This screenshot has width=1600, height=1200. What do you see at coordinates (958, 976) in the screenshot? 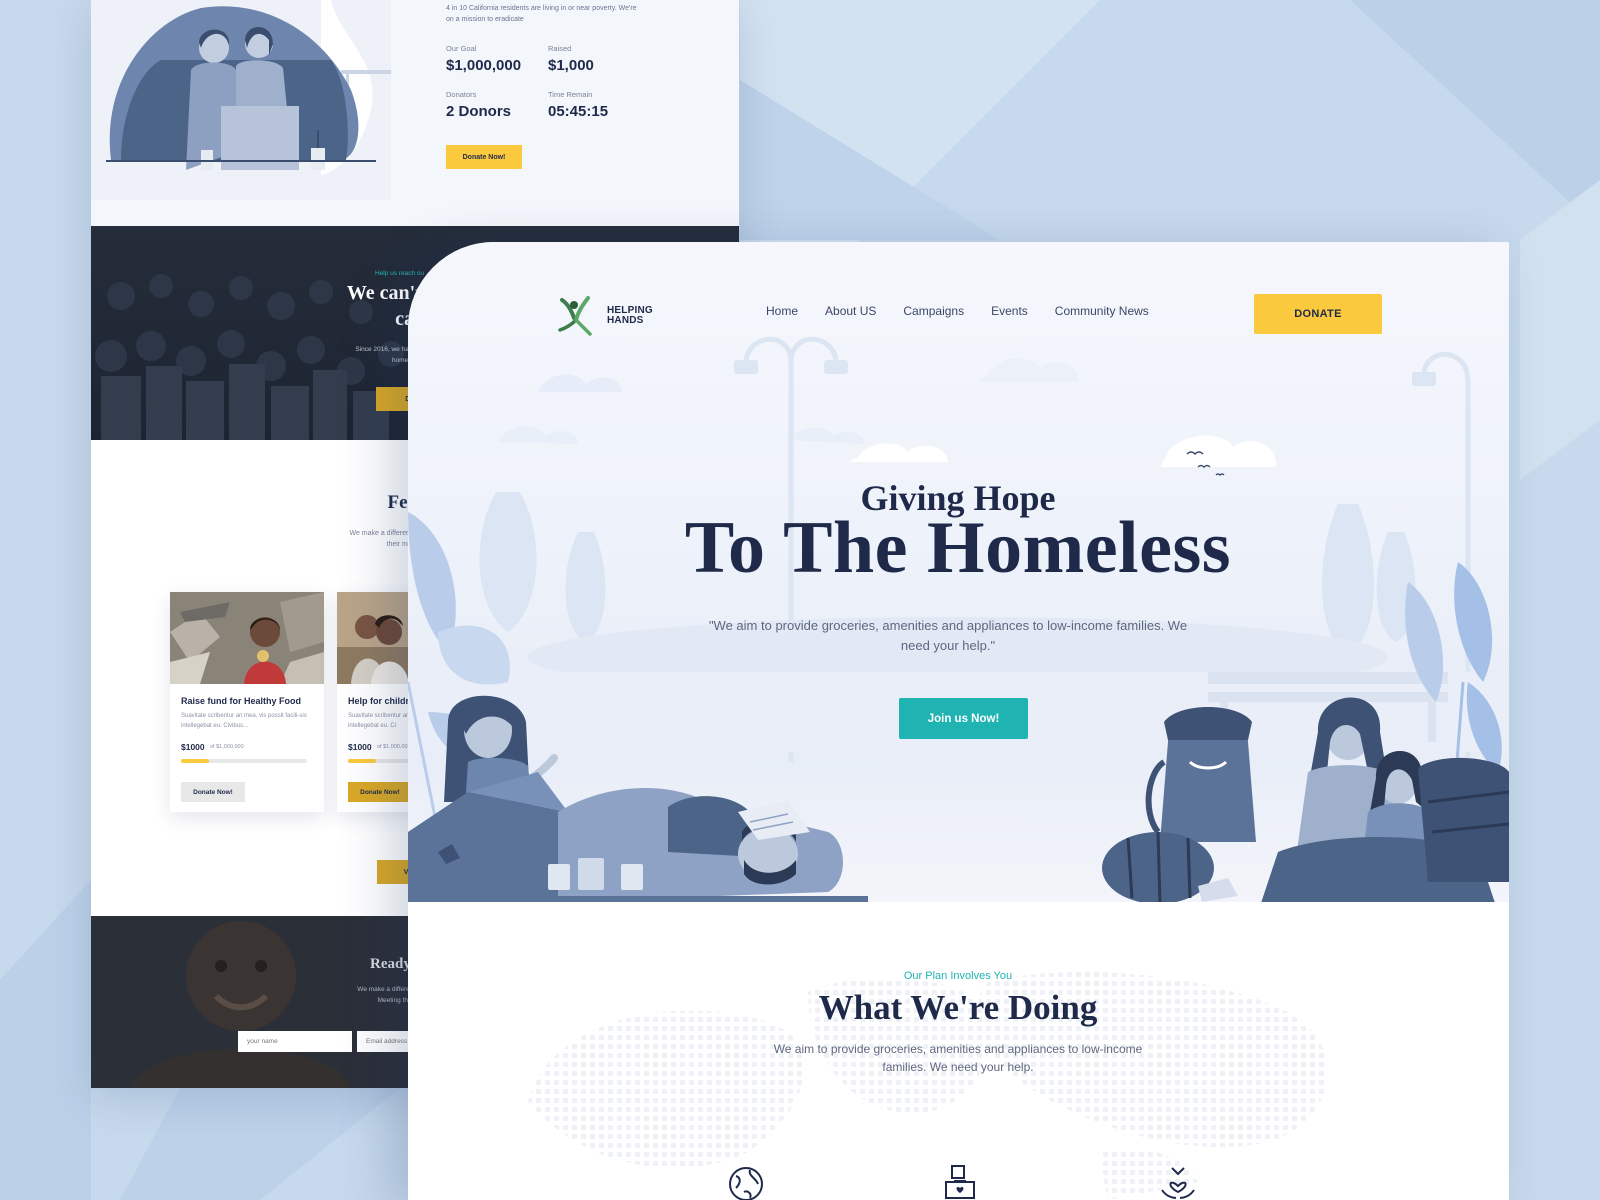
I see `section-kicker: Our Plan Involves You` at bounding box center [958, 976].